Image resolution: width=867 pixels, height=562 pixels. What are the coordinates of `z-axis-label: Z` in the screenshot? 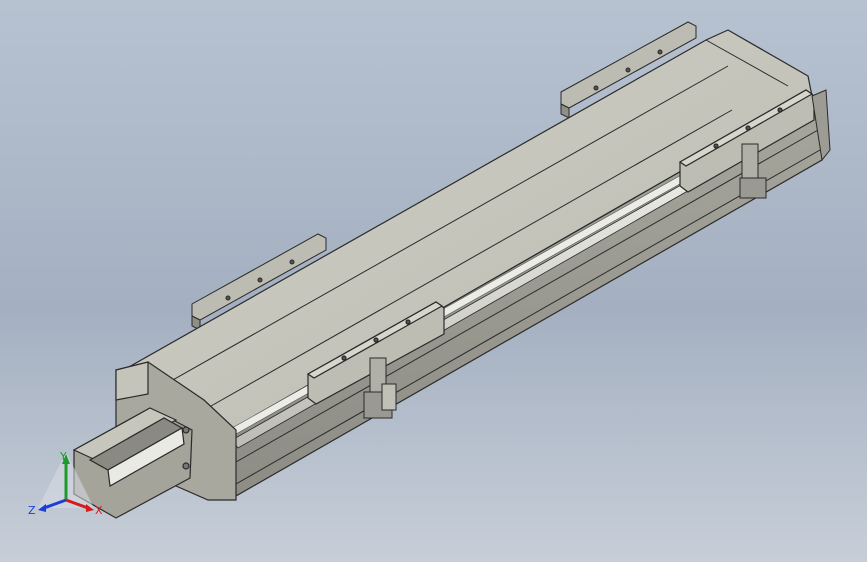 It's located at (32, 510).